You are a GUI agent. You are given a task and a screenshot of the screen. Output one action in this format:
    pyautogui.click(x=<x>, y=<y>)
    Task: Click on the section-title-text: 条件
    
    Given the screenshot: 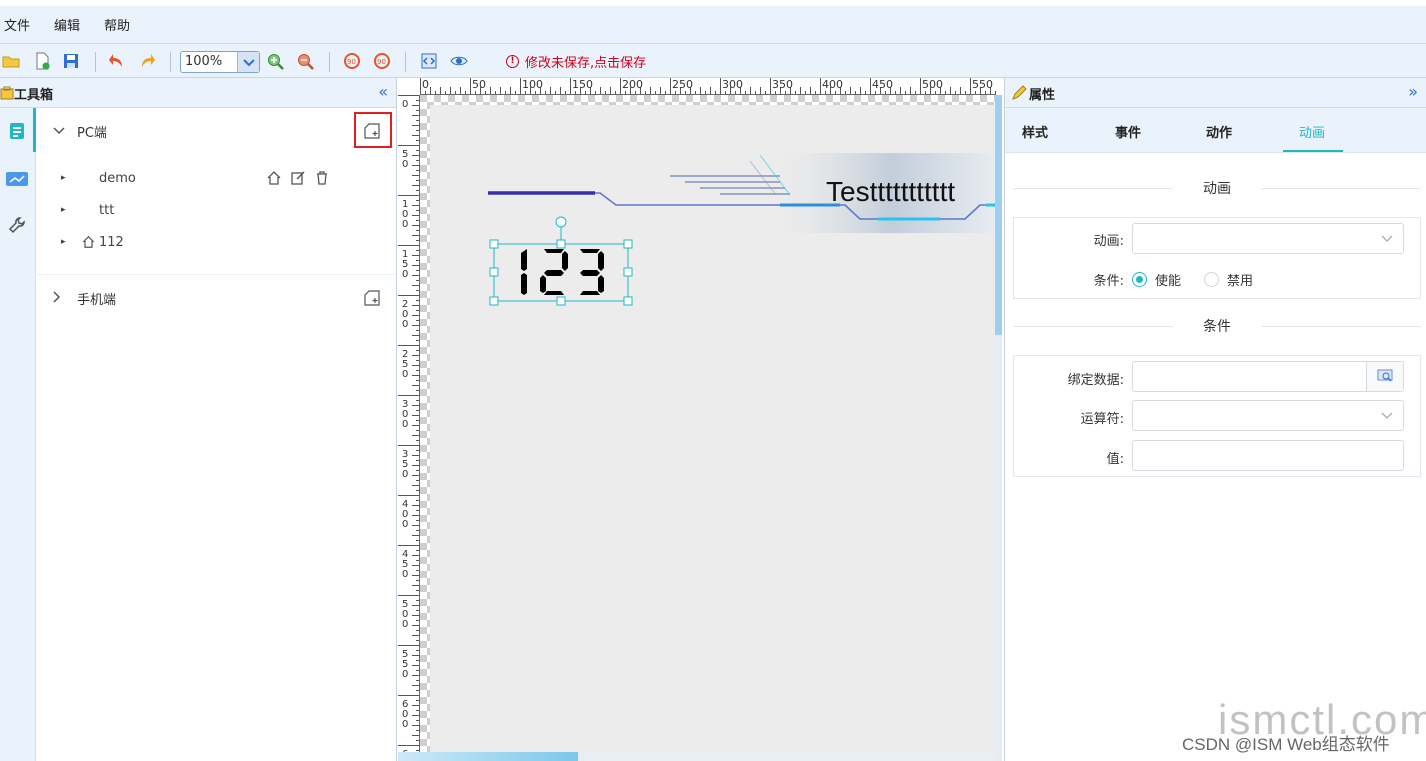 What is the action you would take?
    pyautogui.click(x=1217, y=327)
    